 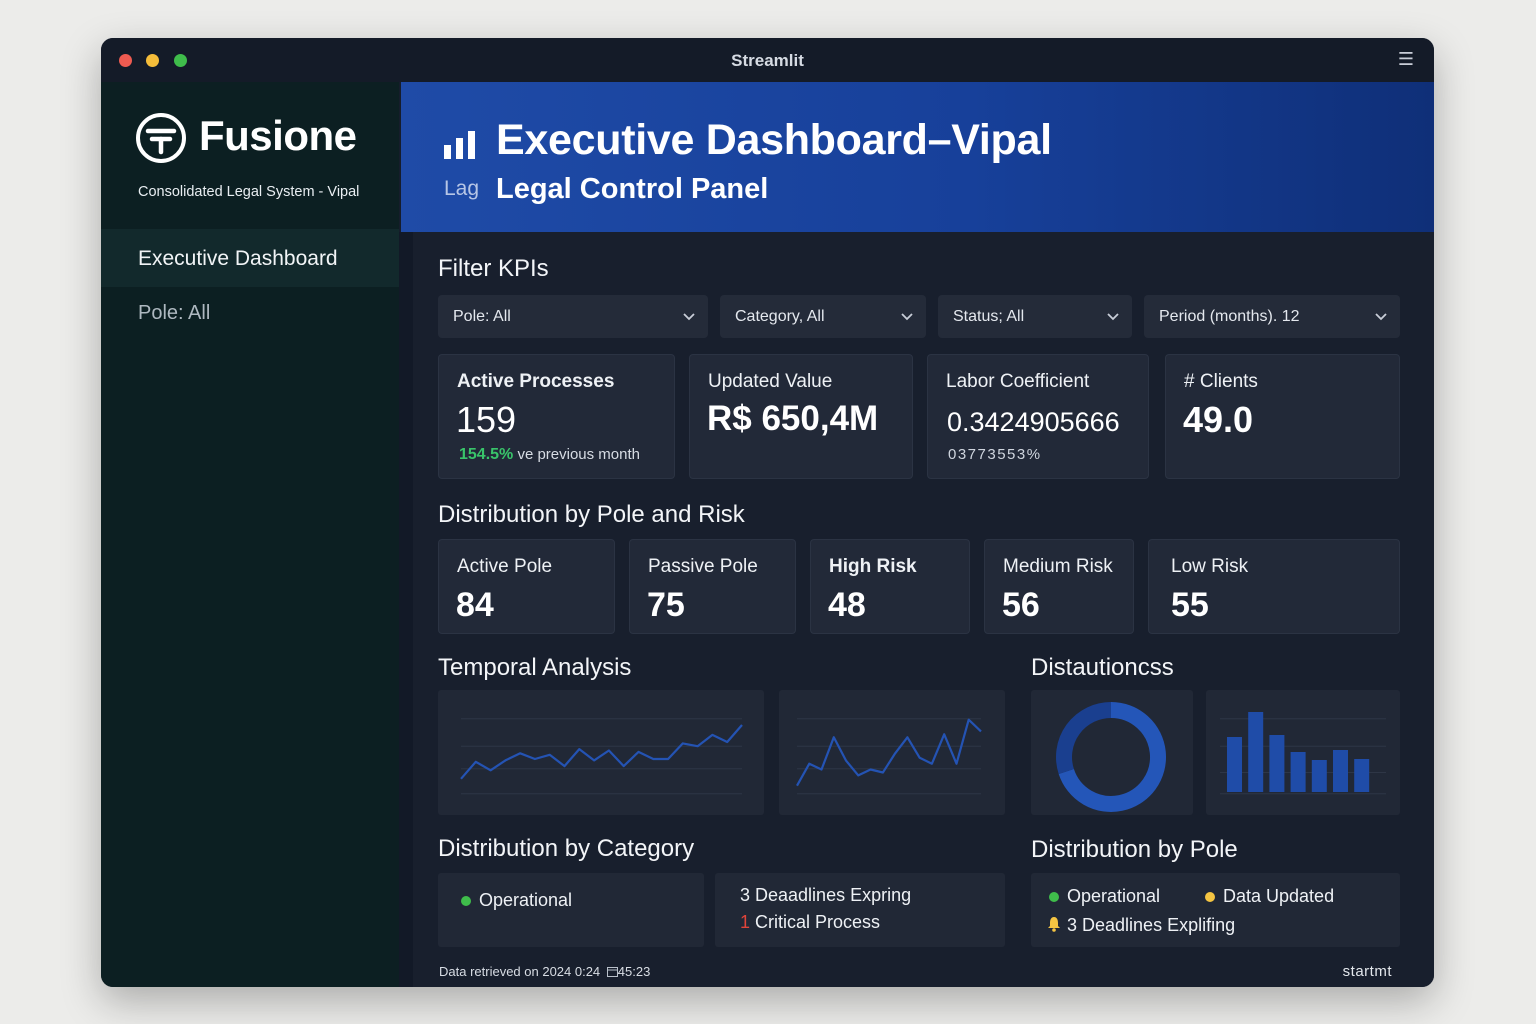 What do you see at coordinates (712, 586) in the screenshot?
I see `passive-pole-card: Passive Pole 75` at bounding box center [712, 586].